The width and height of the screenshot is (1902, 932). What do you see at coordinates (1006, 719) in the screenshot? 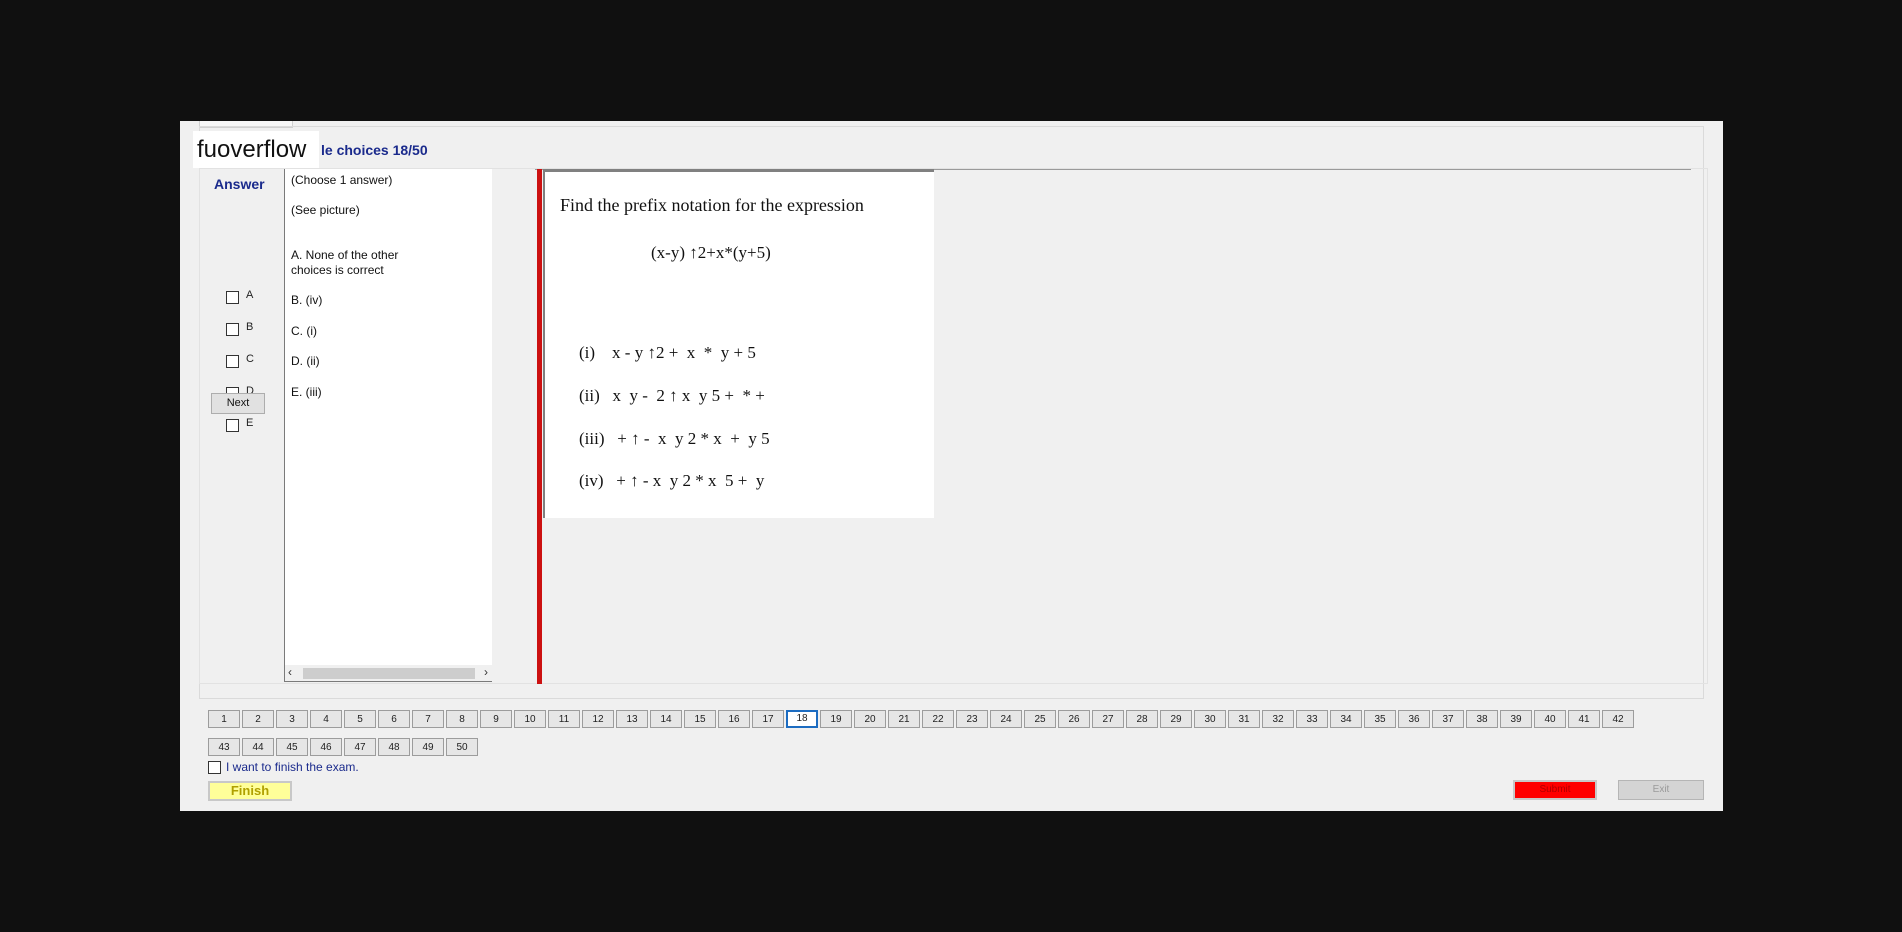
I see `question-nav-button: 24` at bounding box center [1006, 719].